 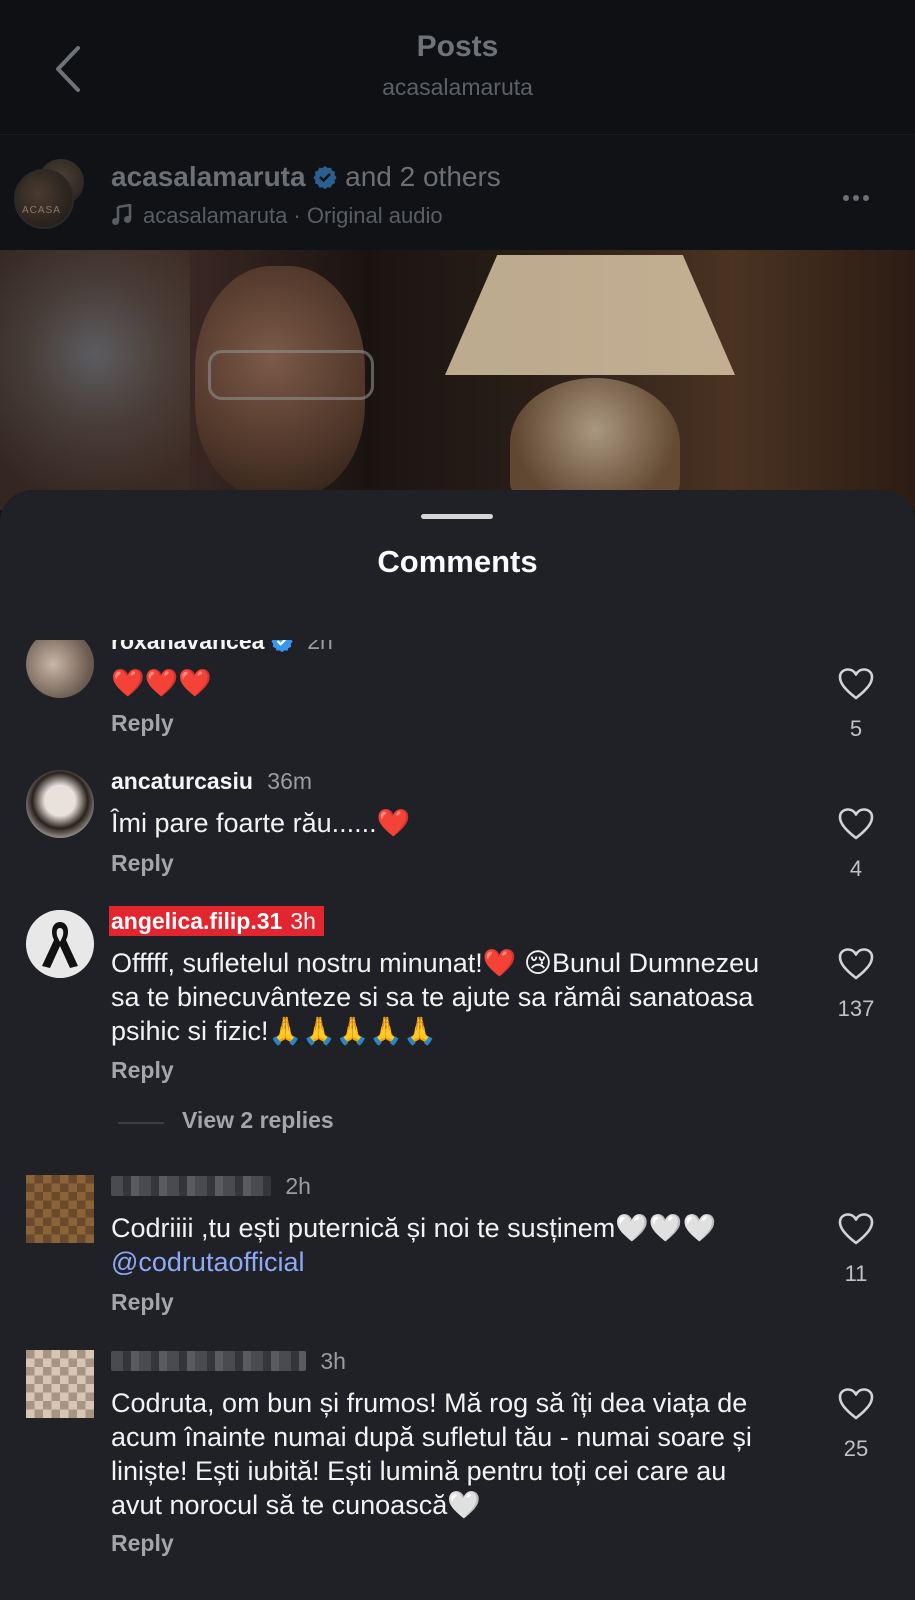 I want to click on author-avatar, so click(x=44, y=199).